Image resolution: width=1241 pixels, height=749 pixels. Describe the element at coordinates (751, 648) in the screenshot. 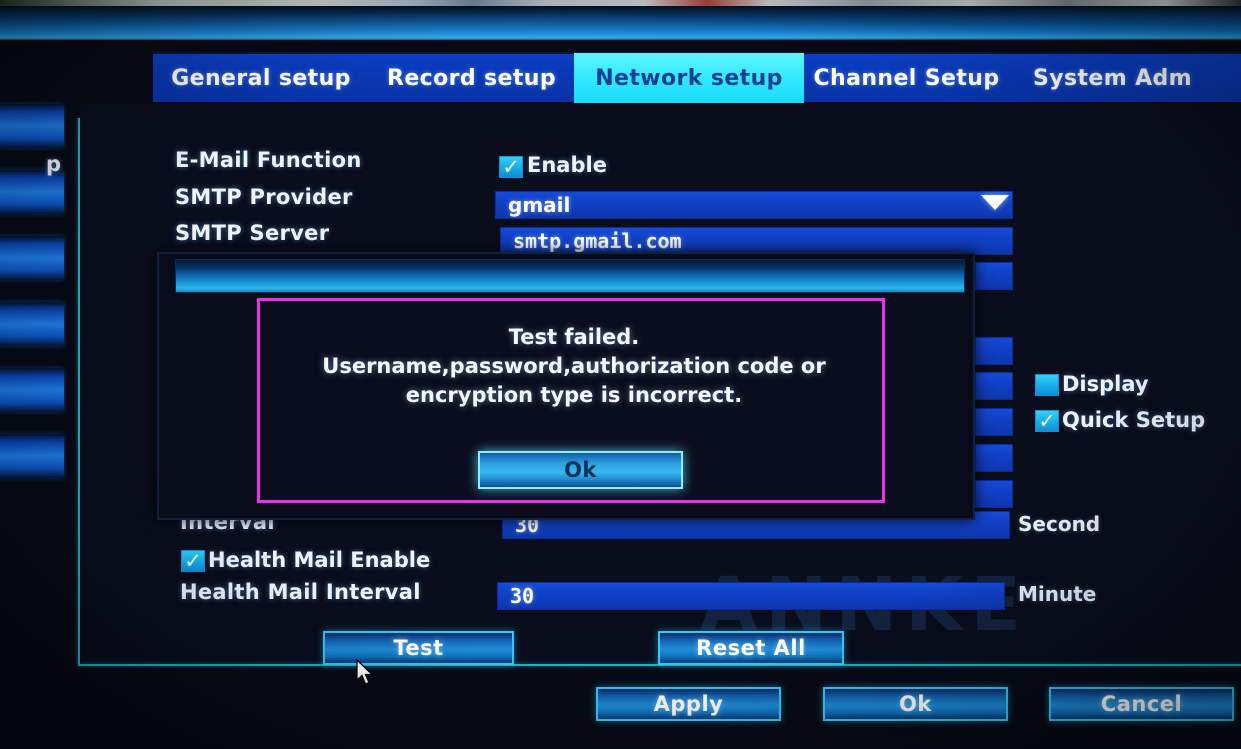

I see `reset-all-button: Reset All` at that location.